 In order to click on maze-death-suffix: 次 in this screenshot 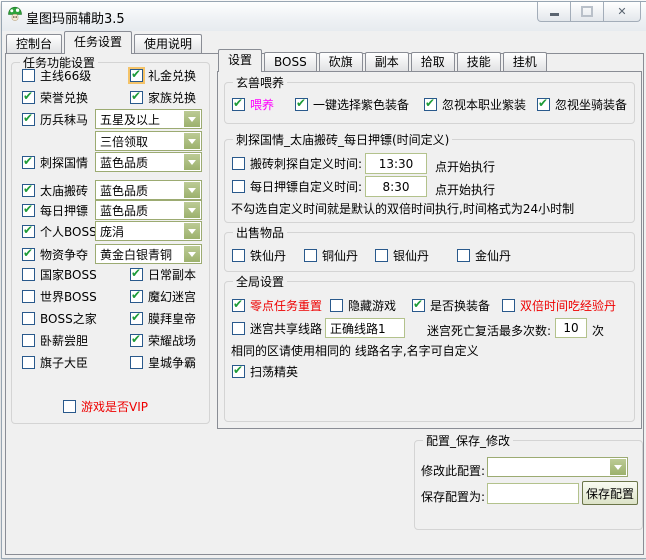, I will do `click(598, 331)`.